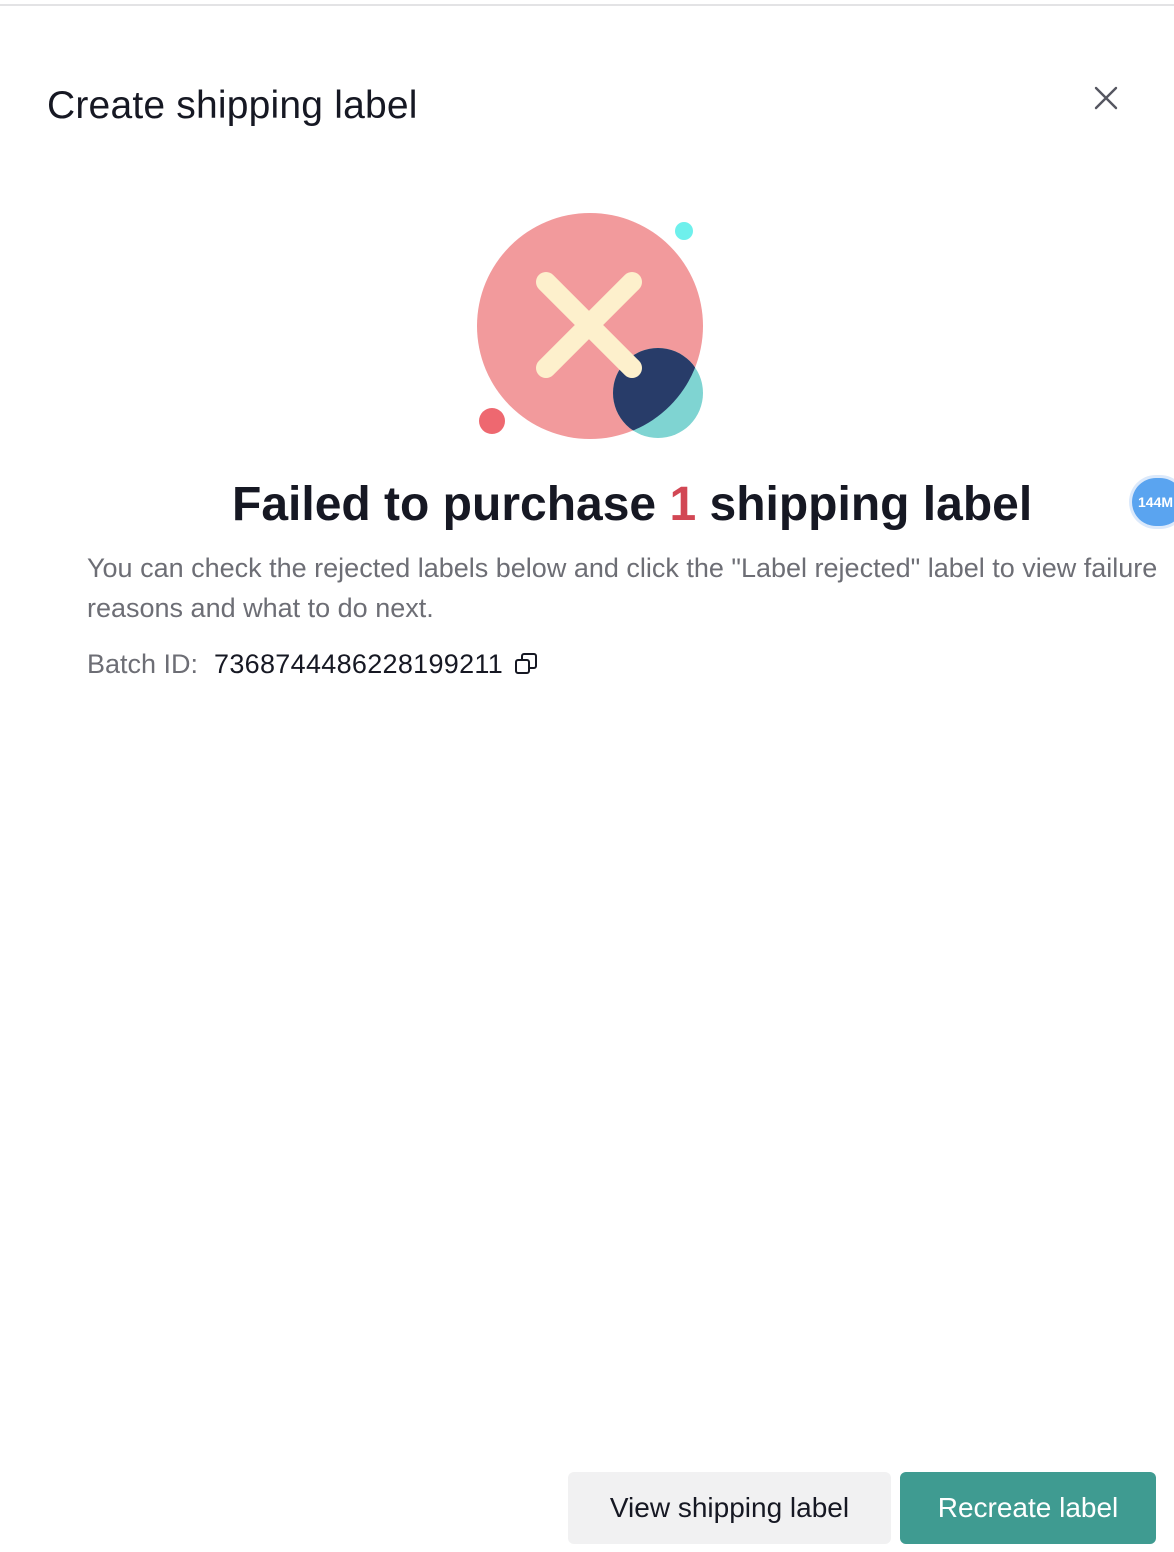 This screenshot has height=1552, width=1174. What do you see at coordinates (871, 504) in the screenshot?
I see `headline-suffix: shipping label` at bounding box center [871, 504].